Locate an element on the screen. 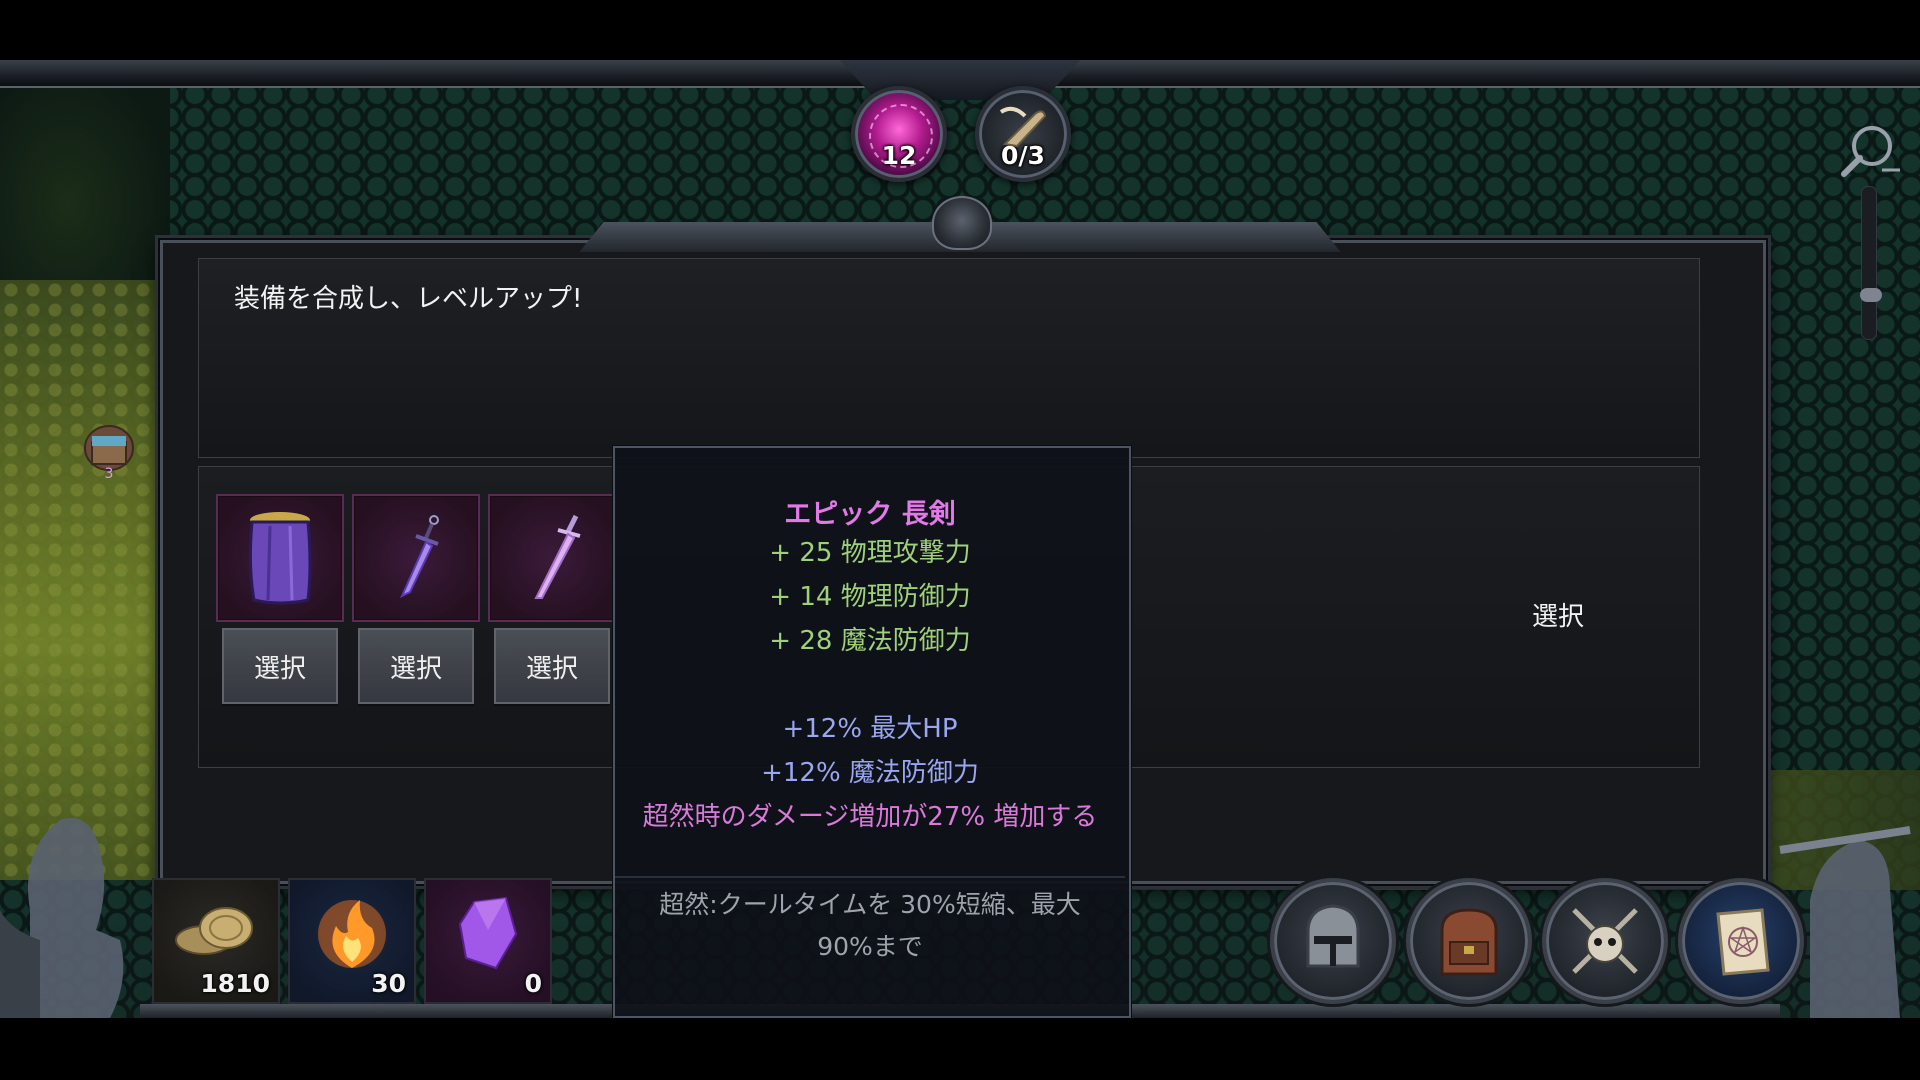 Image resolution: width=1920 pixels, height=1080 pixels. map-chest-count: 3 is located at coordinates (109, 473).